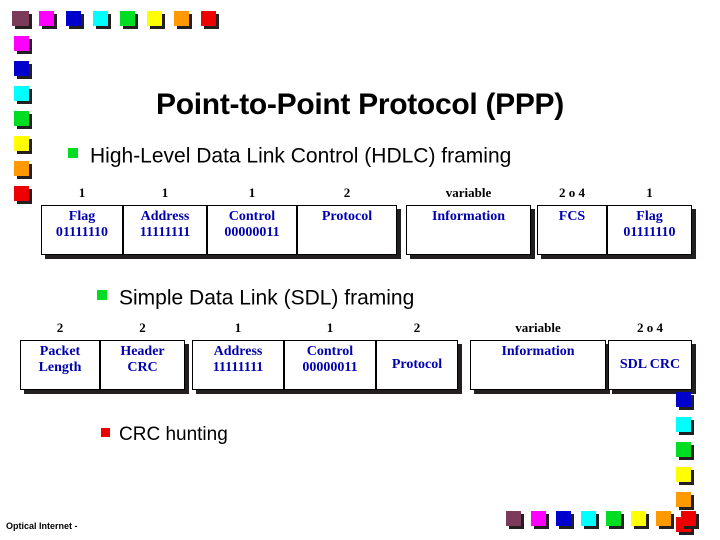 The image size is (720, 540). I want to click on bullet-label: Simple Data Link (SDL) framing, so click(267, 298).